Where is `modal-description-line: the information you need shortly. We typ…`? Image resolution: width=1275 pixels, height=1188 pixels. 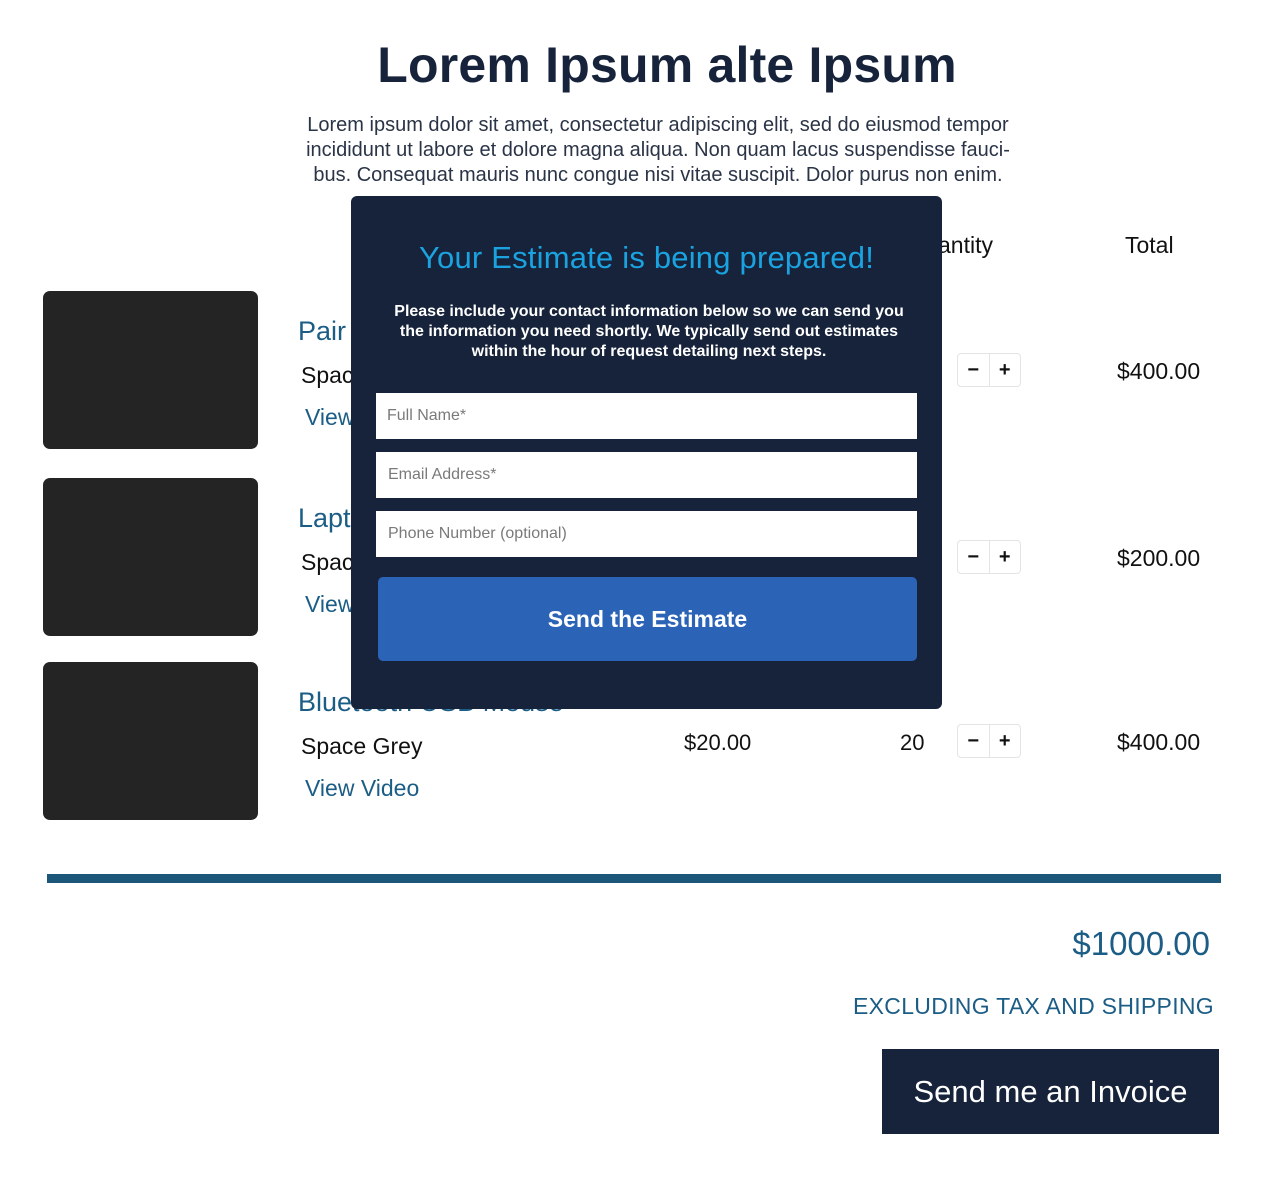 modal-description-line: the information you need shortly. We typ… is located at coordinates (649, 331).